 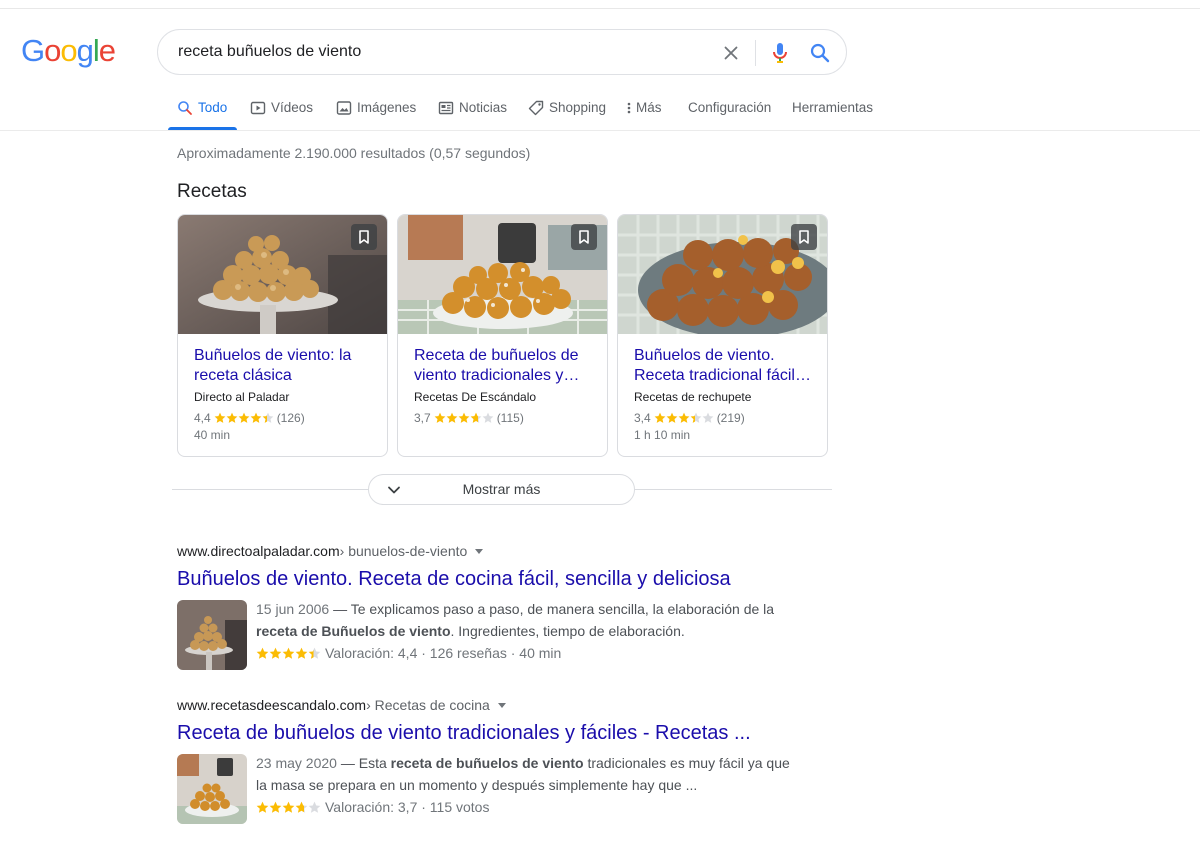 I want to click on recipe-rating: 3,4 (219), so click(x=689, y=418).